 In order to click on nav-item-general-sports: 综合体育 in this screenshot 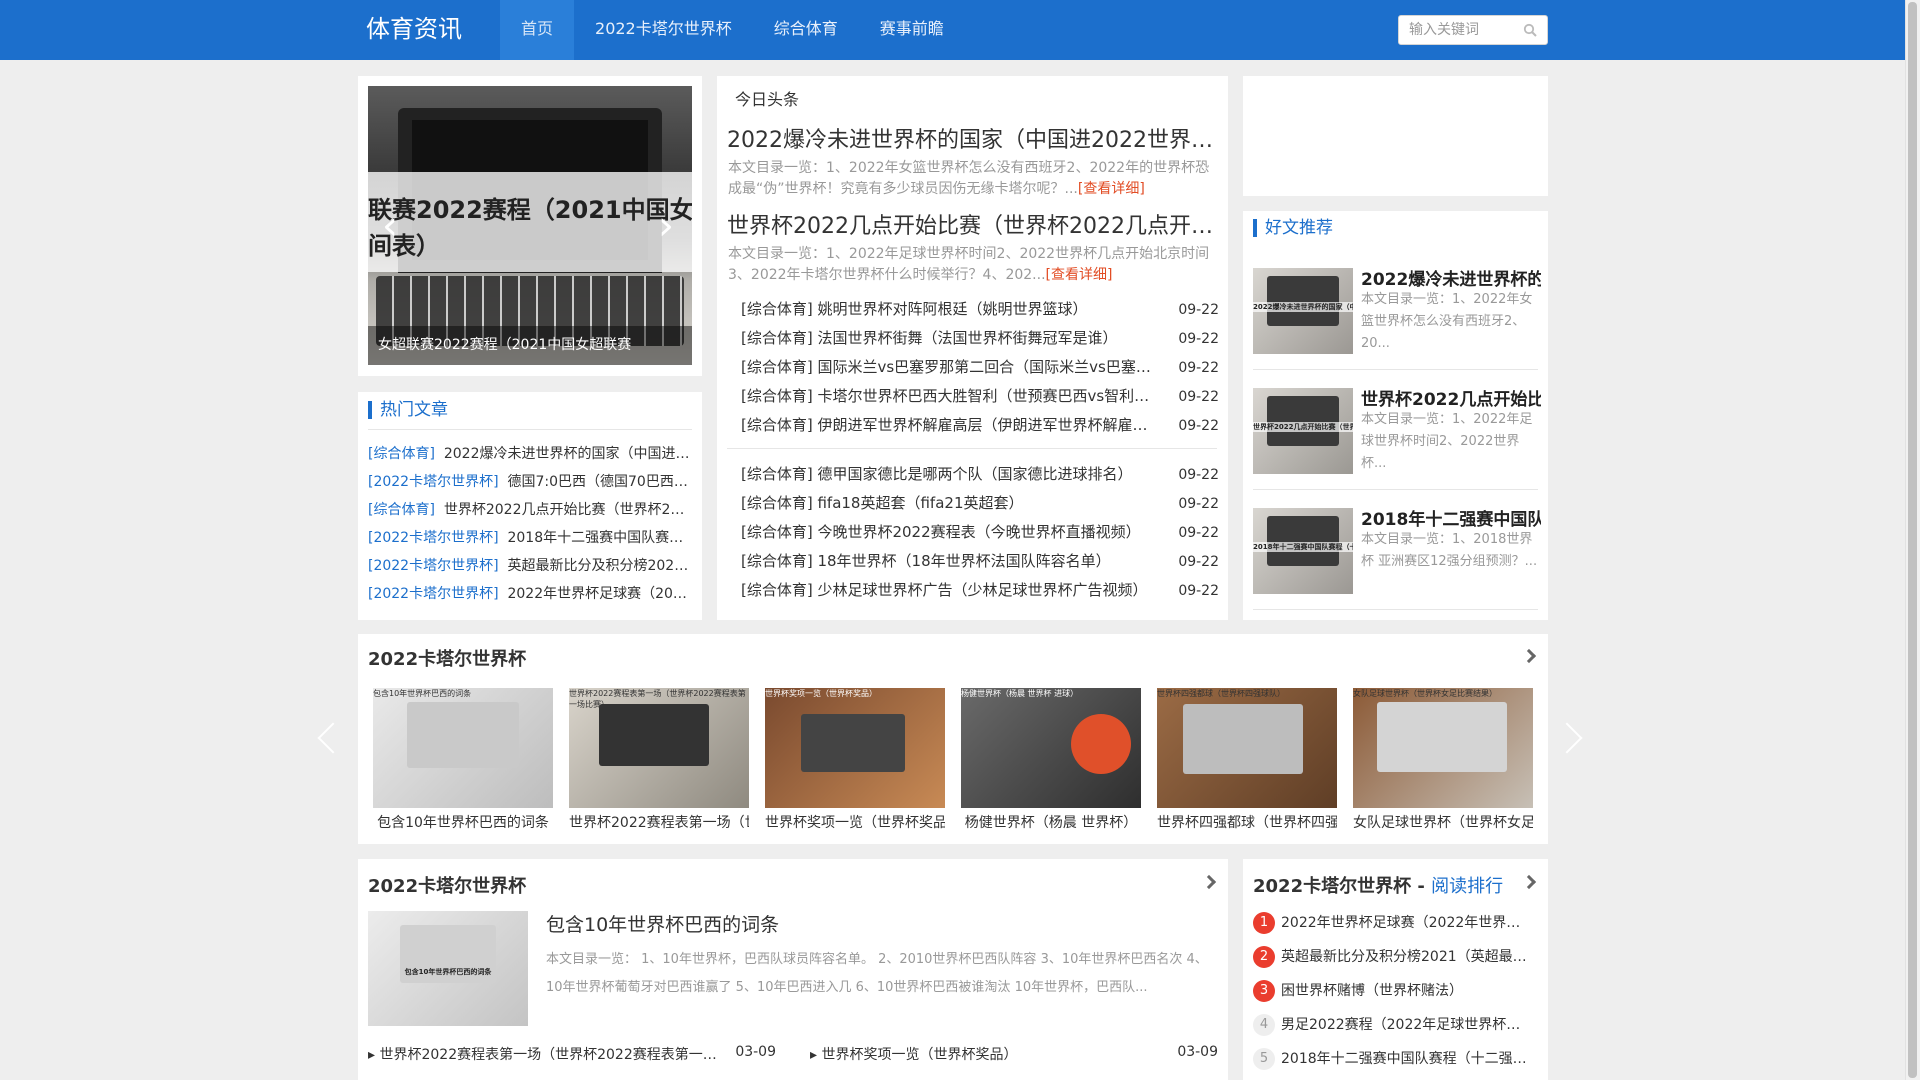, I will do `click(806, 30)`.